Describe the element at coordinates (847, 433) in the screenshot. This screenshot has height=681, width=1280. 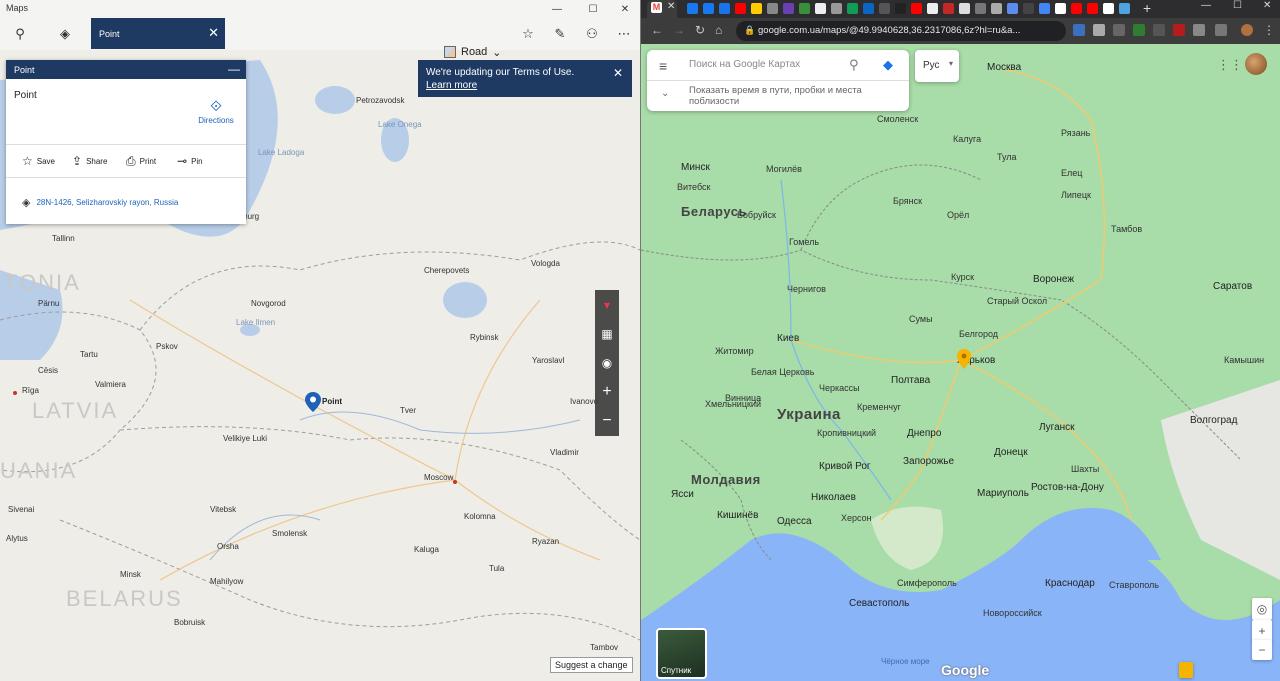
I see `city-label: Кропивницкий` at that location.